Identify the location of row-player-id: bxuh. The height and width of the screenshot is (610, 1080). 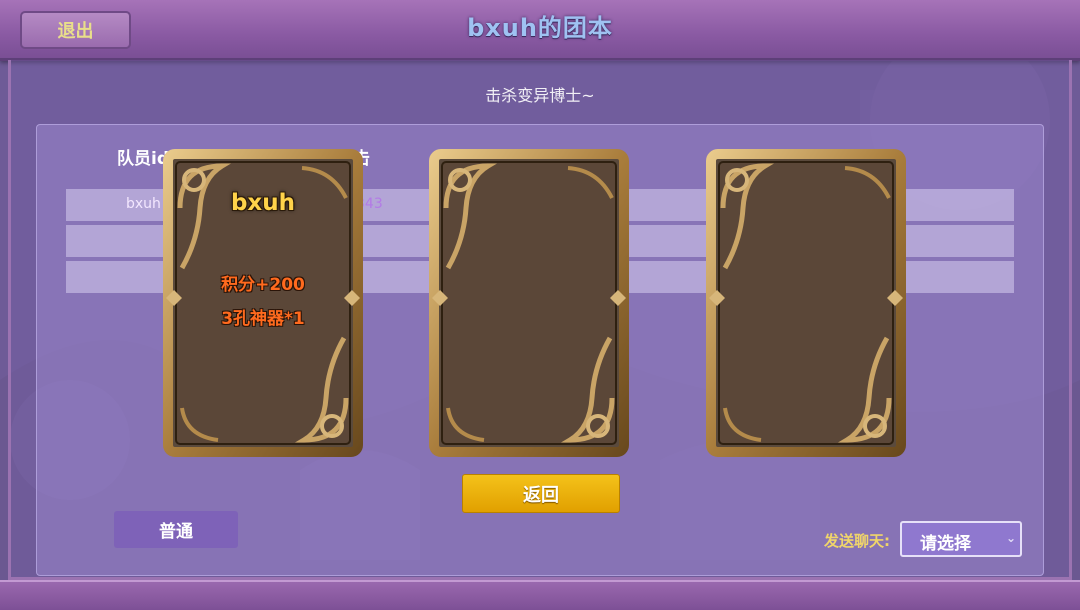
(143, 204).